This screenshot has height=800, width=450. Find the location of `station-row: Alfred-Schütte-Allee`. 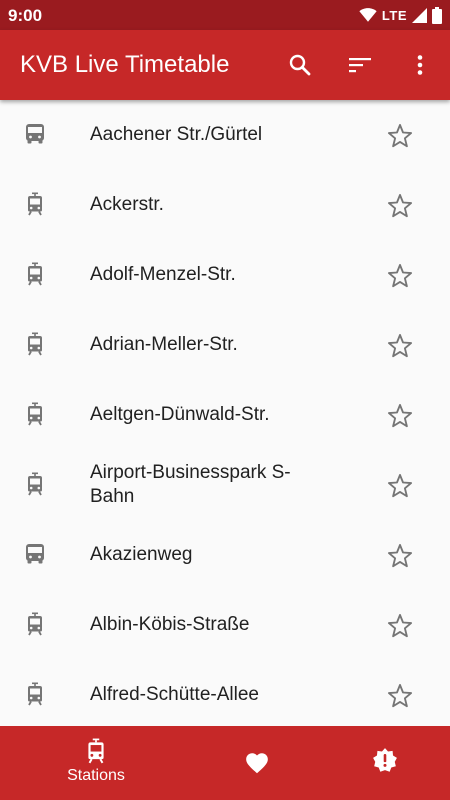

station-row: Alfred-Schütte-Allee is located at coordinates (225, 693).